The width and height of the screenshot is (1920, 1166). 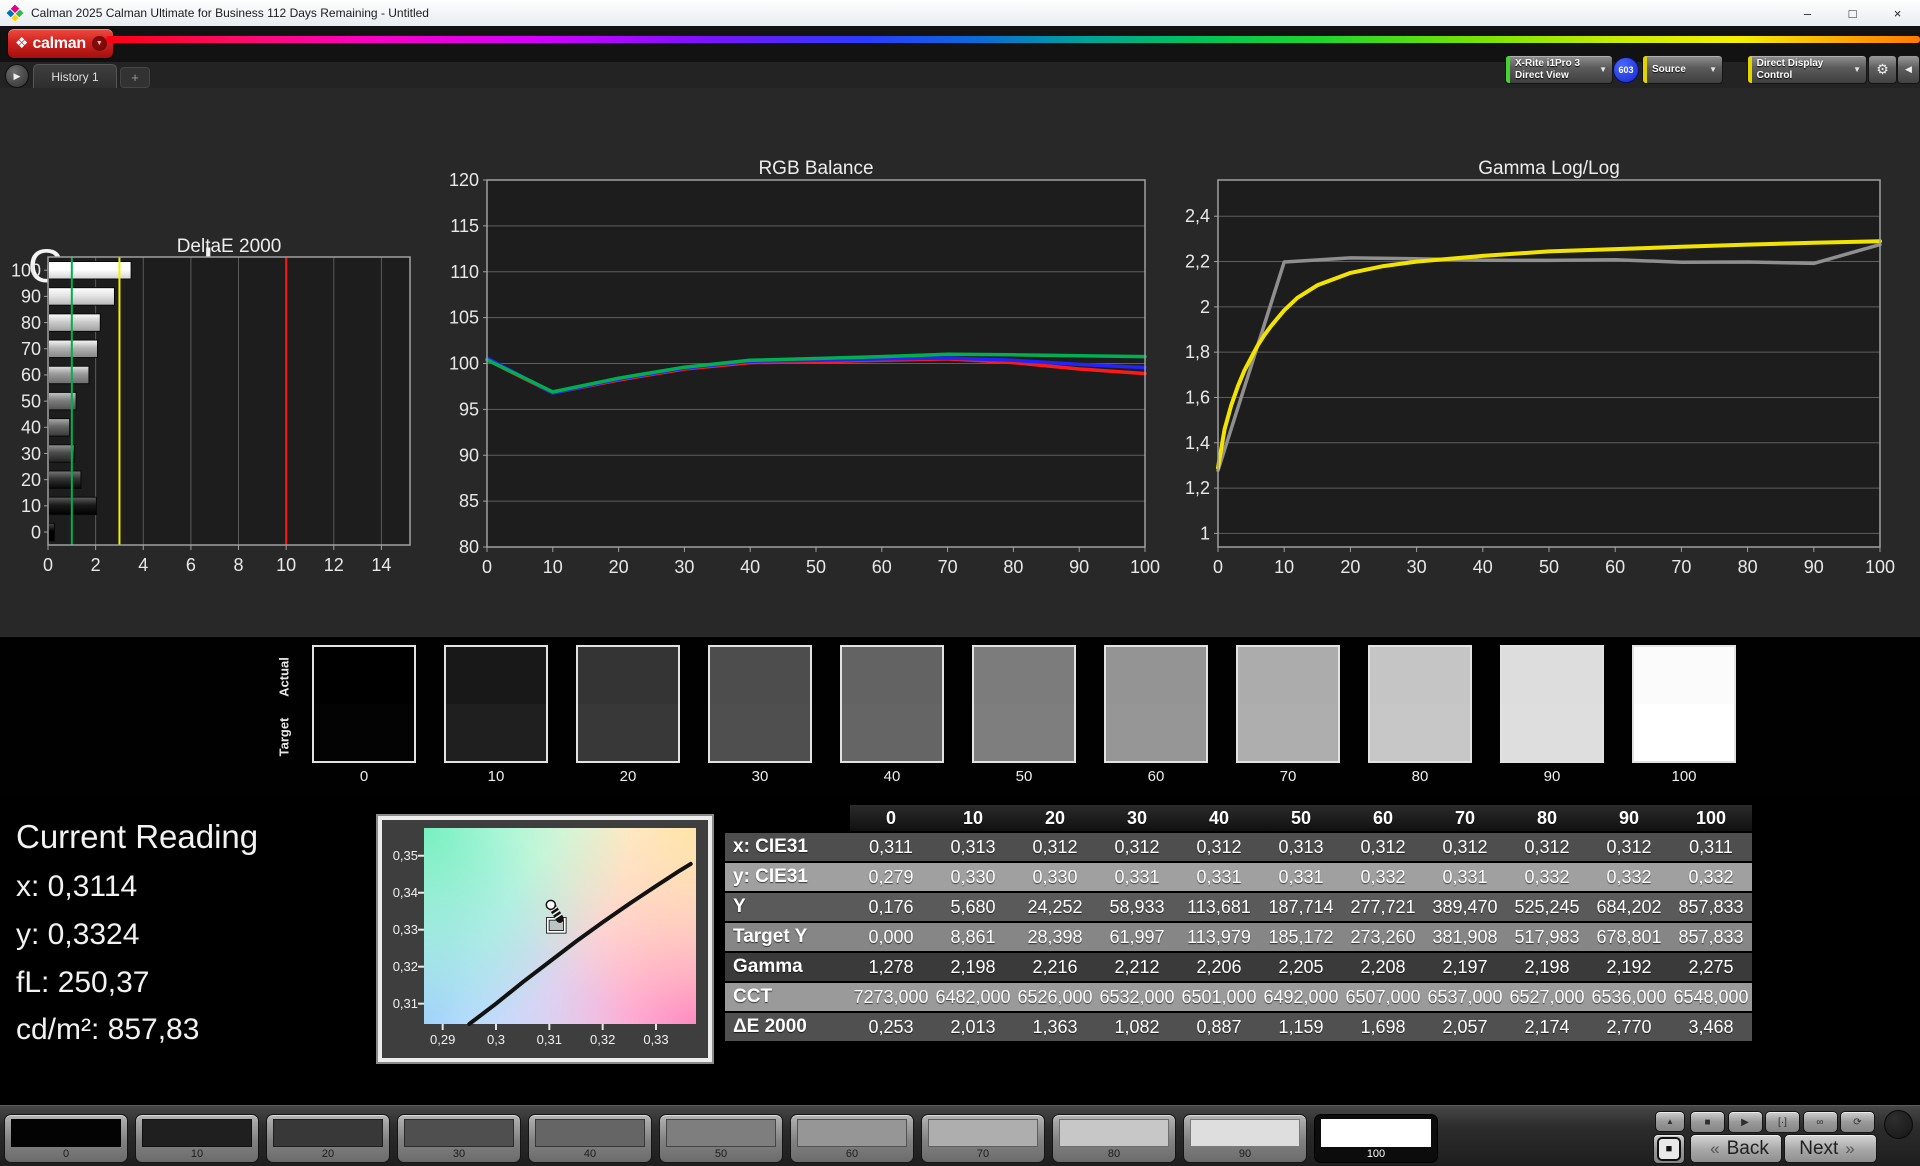 I want to click on svg-text: 95, so click(x=469, y=409).